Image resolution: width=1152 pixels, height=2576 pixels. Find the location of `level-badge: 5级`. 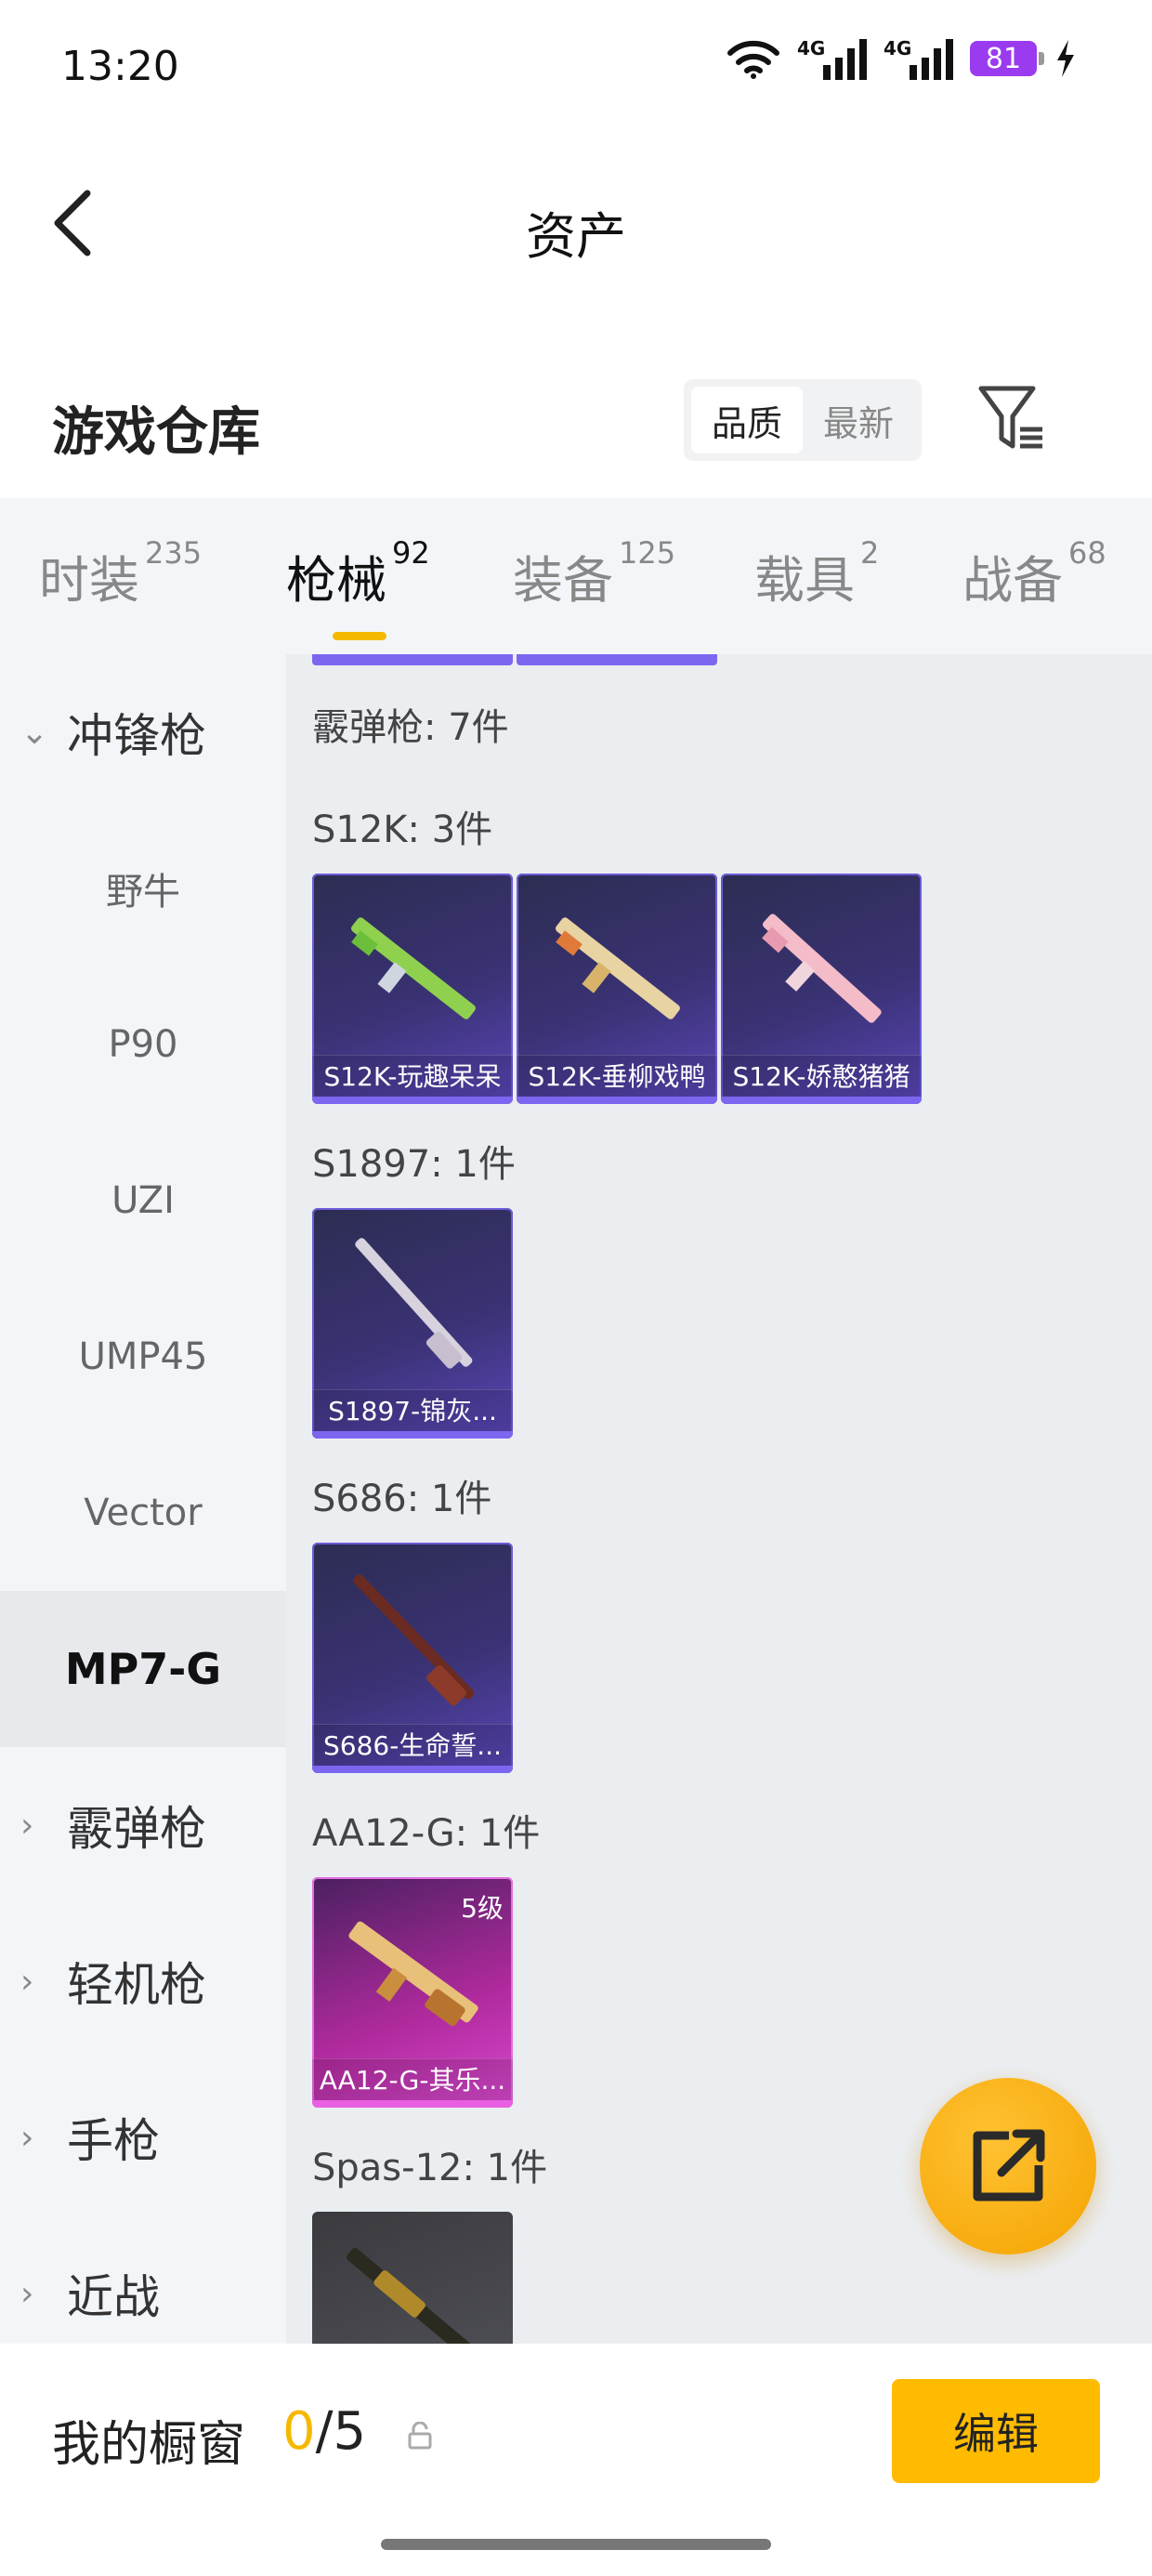

level-badge: 5级 is located at coordinates (483, 1908).